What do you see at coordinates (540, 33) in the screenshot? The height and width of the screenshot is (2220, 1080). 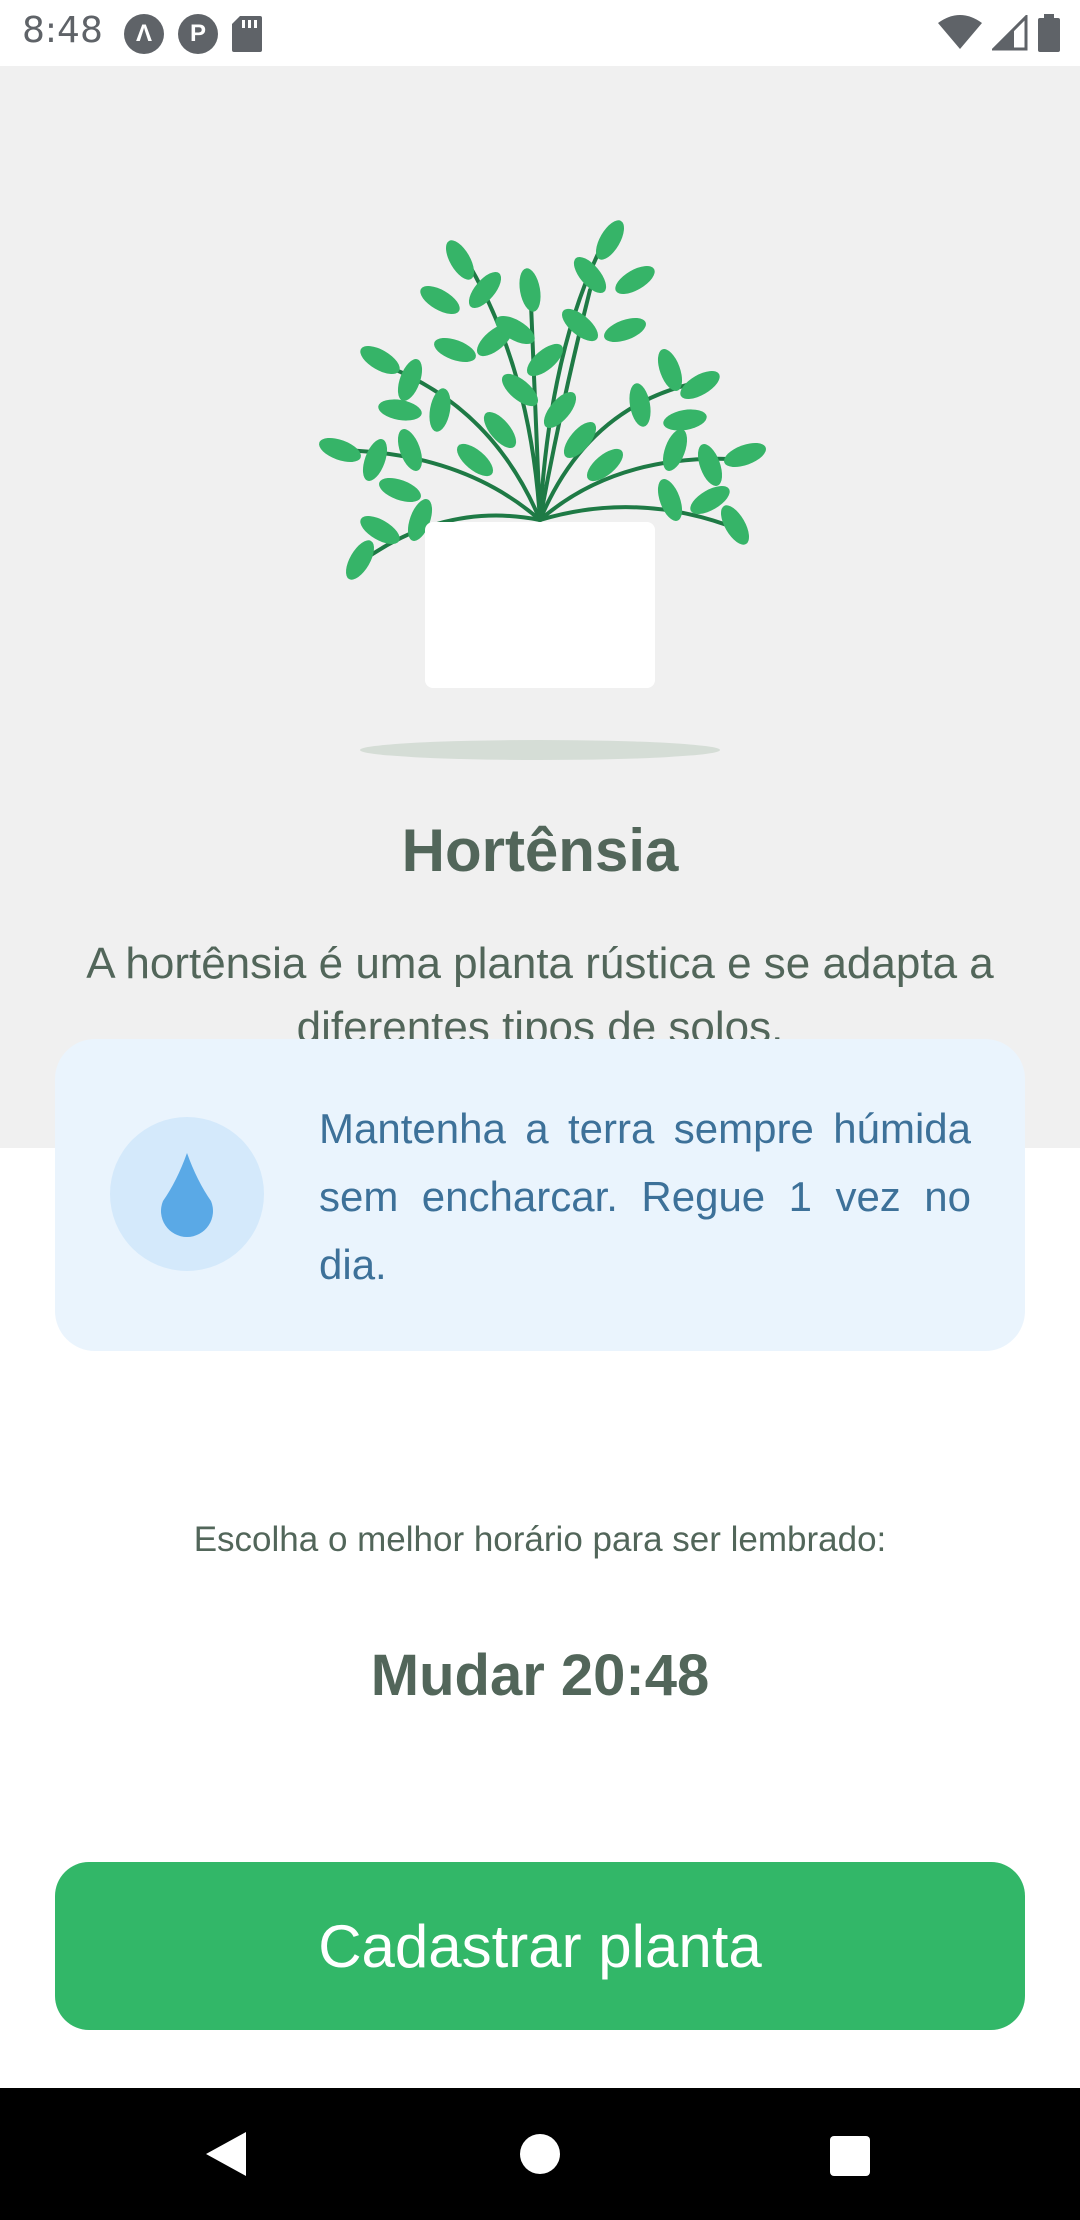 I see `status-bar: 8:48 Λ P` at bounding box center [540, 33].